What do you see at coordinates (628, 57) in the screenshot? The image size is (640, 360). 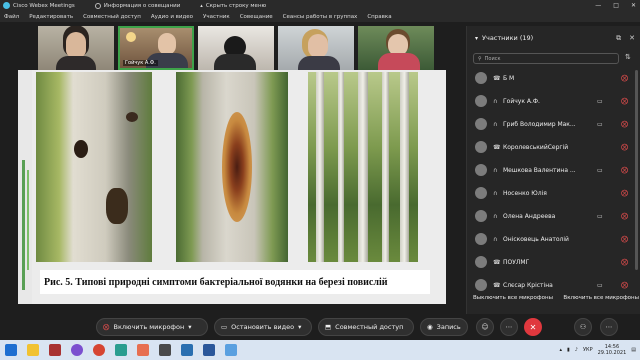 I see `sort-icon: ⇅` at bounding box center [628, 57].